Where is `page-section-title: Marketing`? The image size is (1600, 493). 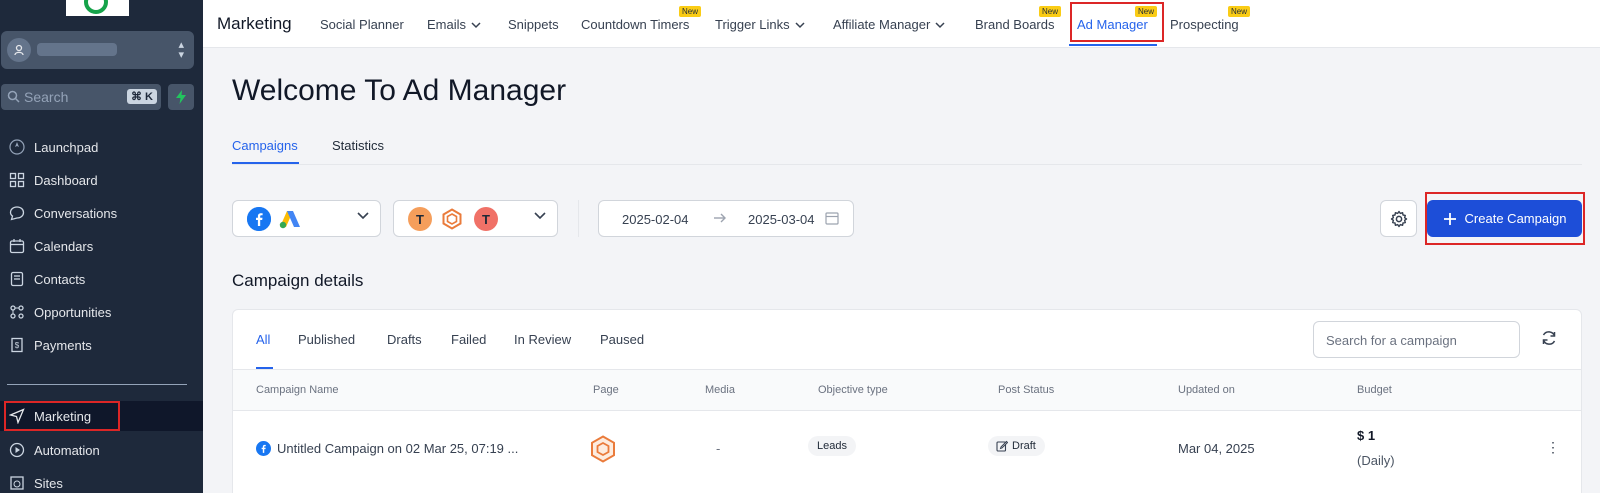 page-section-title: Marketing is located at coordinates (254, 23).